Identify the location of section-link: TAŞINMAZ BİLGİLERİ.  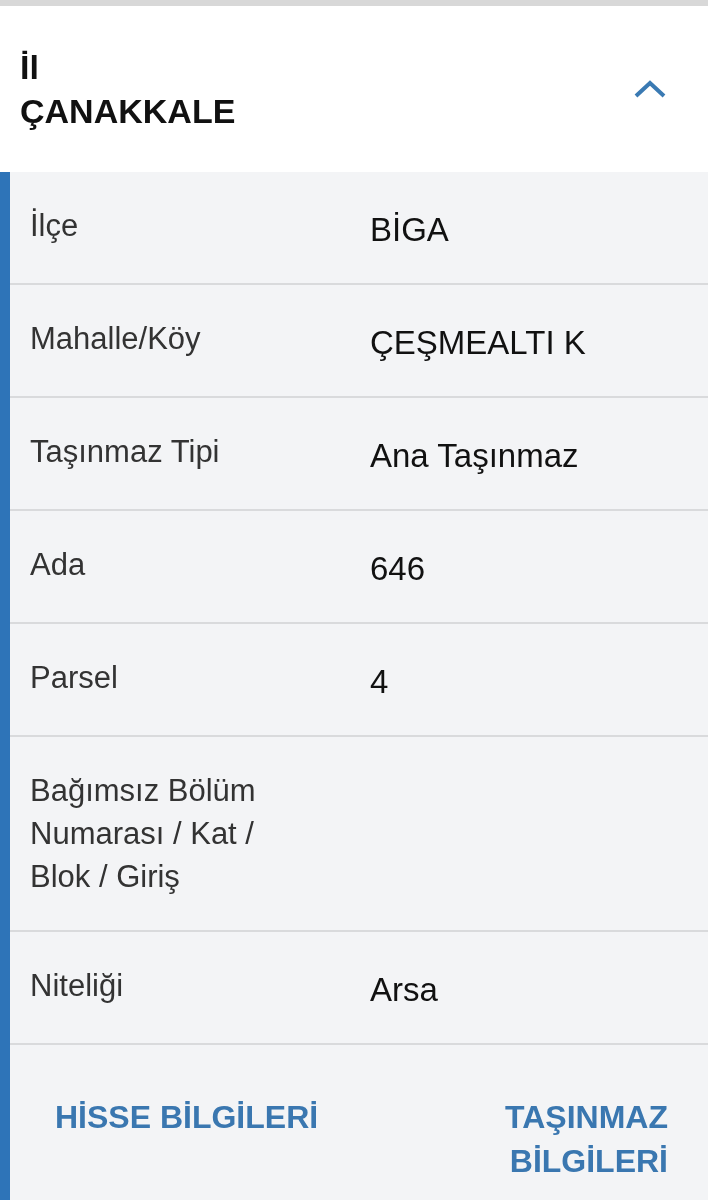
(558, 1139).